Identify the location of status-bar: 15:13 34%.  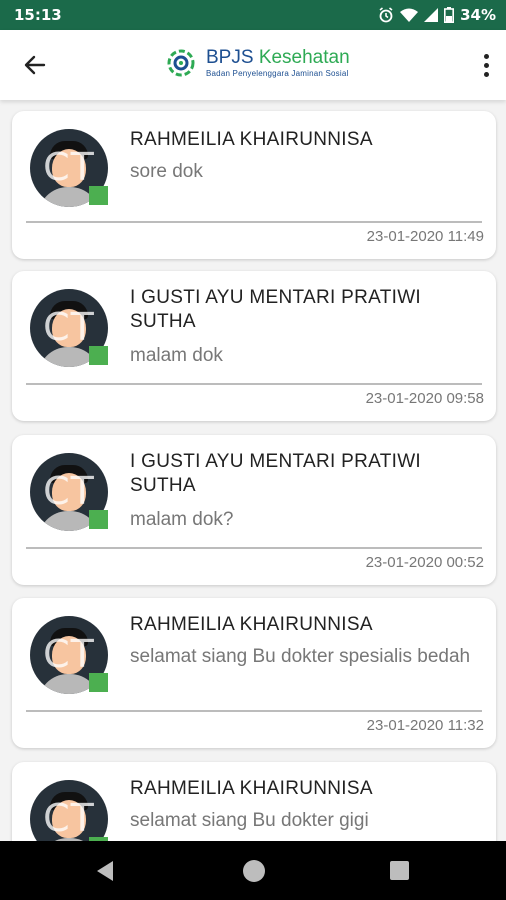
(253, 15).